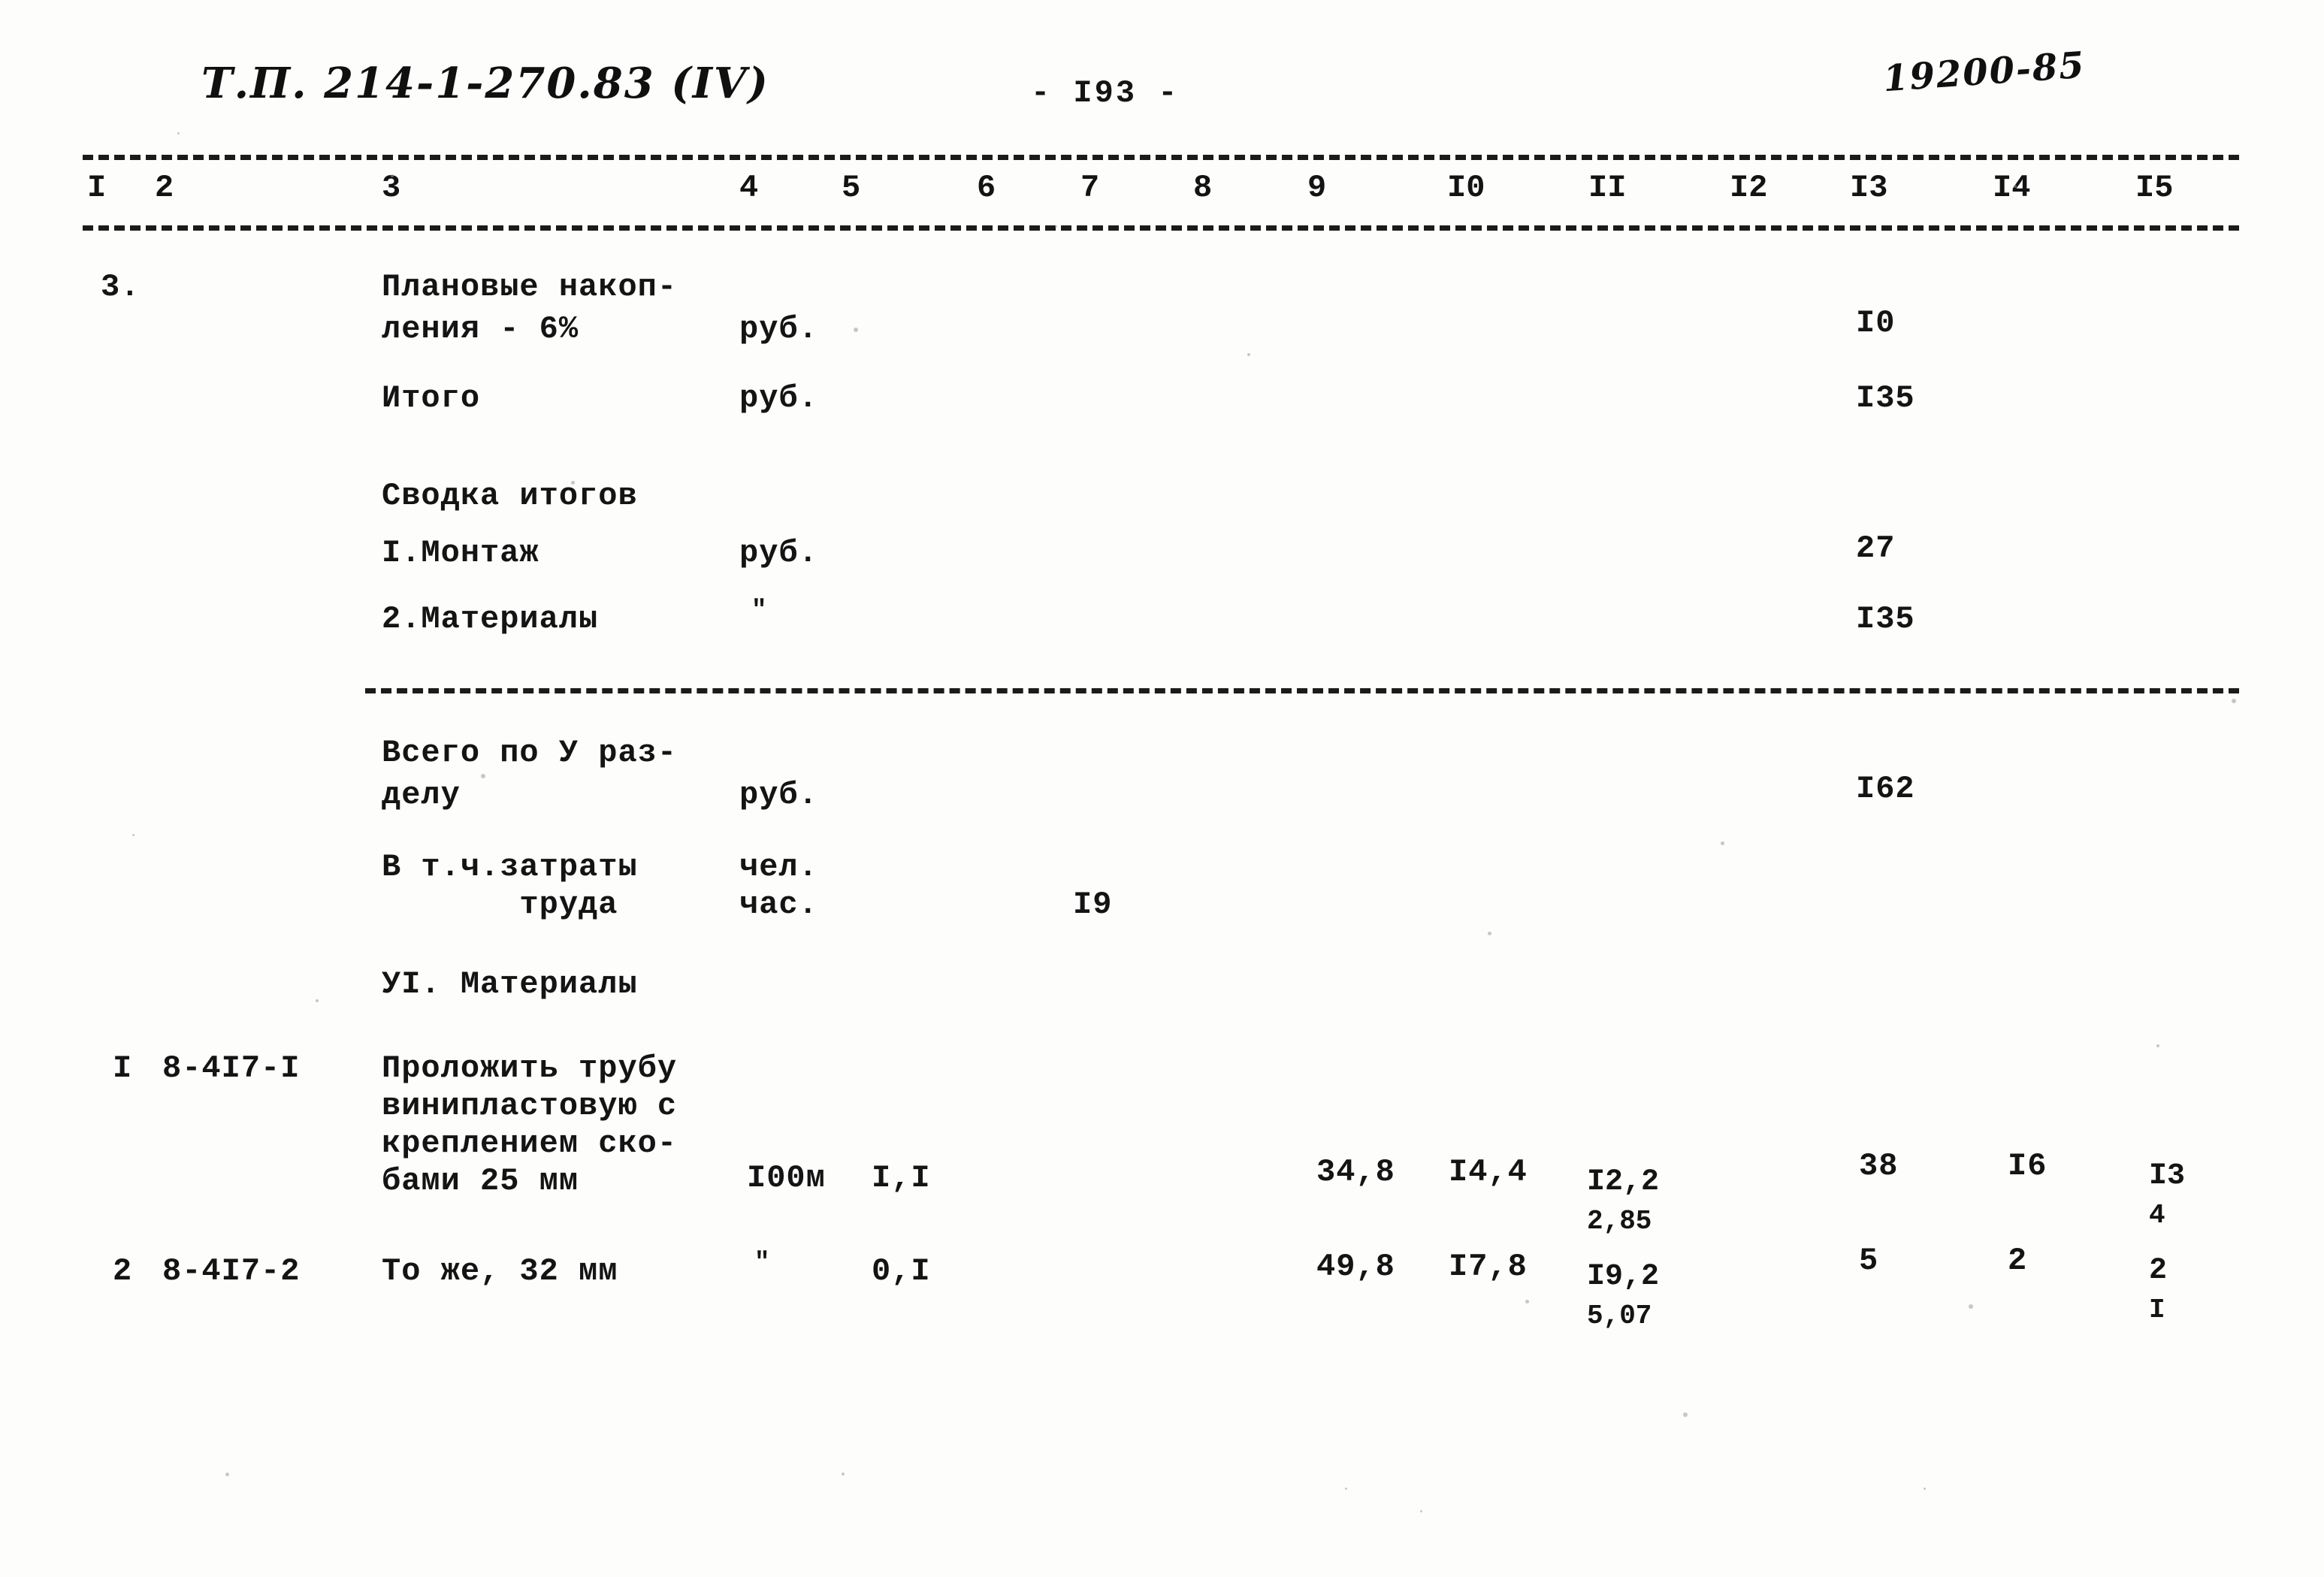 The width and height of the screenshot is (2324, 1577). I want to click on row-code-truba-25: 8-4I7-I, so click(232, 1068).